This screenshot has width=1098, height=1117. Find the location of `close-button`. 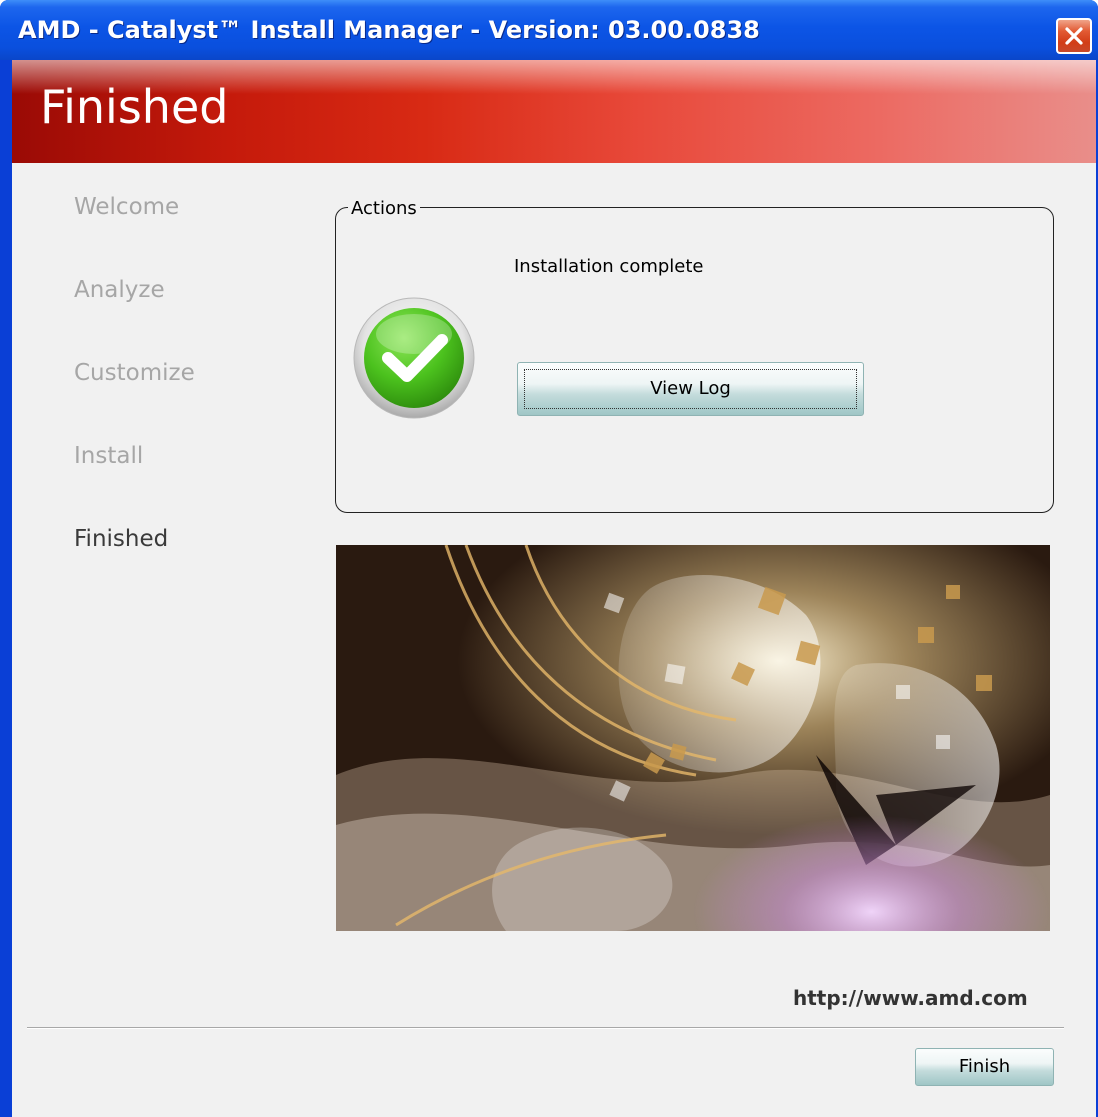

close-button is located at coordinates (1074, 36).